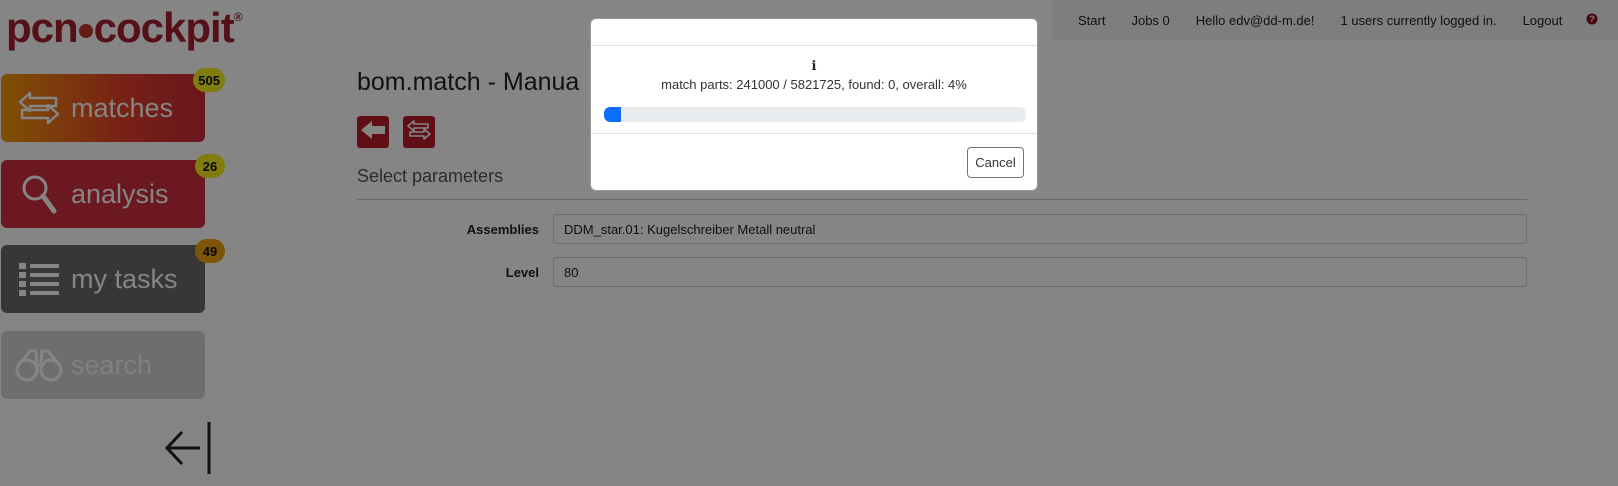  I want to click on progress-bar-fill, so click(612, 114).